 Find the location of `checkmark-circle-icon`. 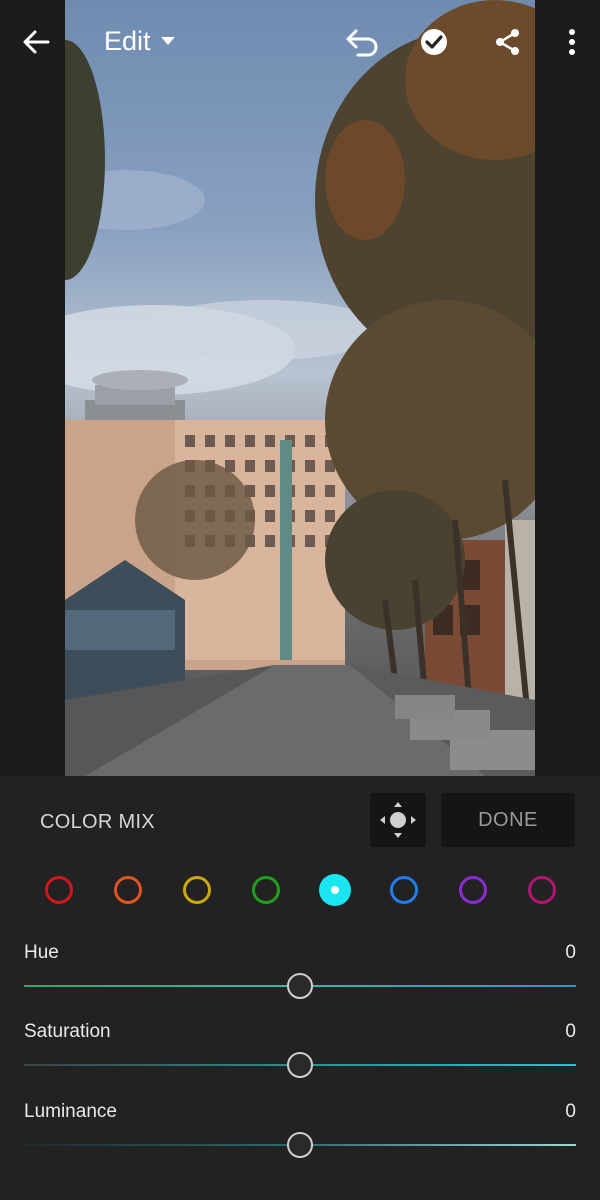

checkmark-circle-icon is located at coordinates (434, 42).